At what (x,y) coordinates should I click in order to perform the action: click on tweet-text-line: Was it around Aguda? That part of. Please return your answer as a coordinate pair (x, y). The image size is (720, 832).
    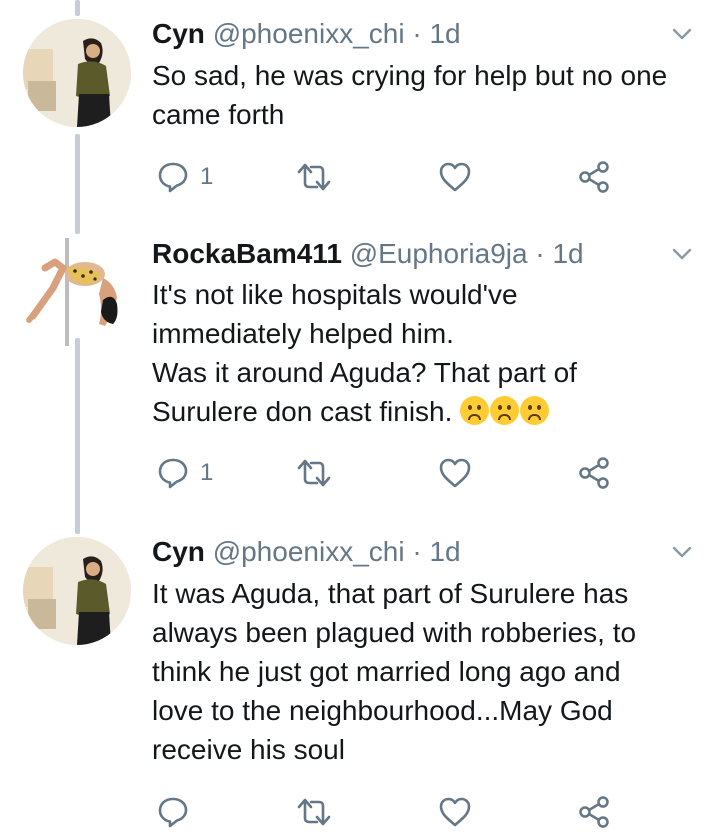
    Looking at the image, I should click on (364, 372).